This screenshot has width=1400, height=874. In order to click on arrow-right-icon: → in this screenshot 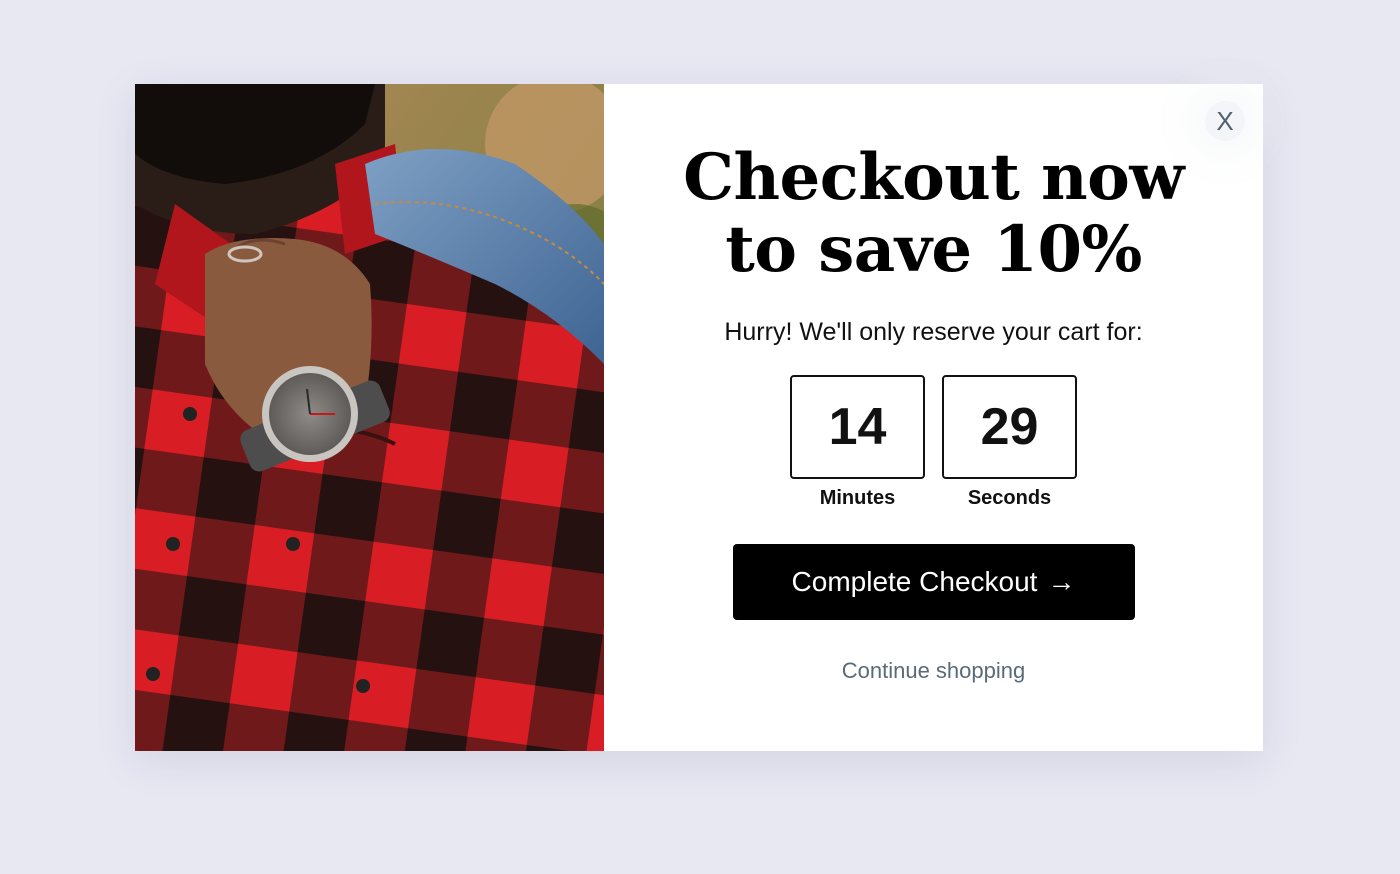, I will do `click(1061, 581)`.